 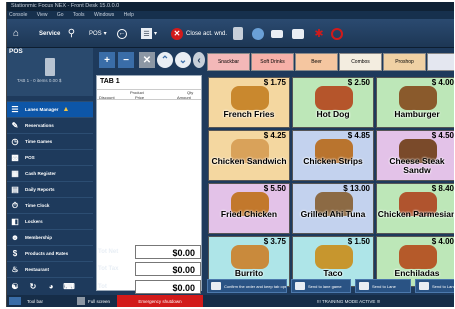 I want to click on product-name: Chicken Parmesian, so click(x=415, y=214).